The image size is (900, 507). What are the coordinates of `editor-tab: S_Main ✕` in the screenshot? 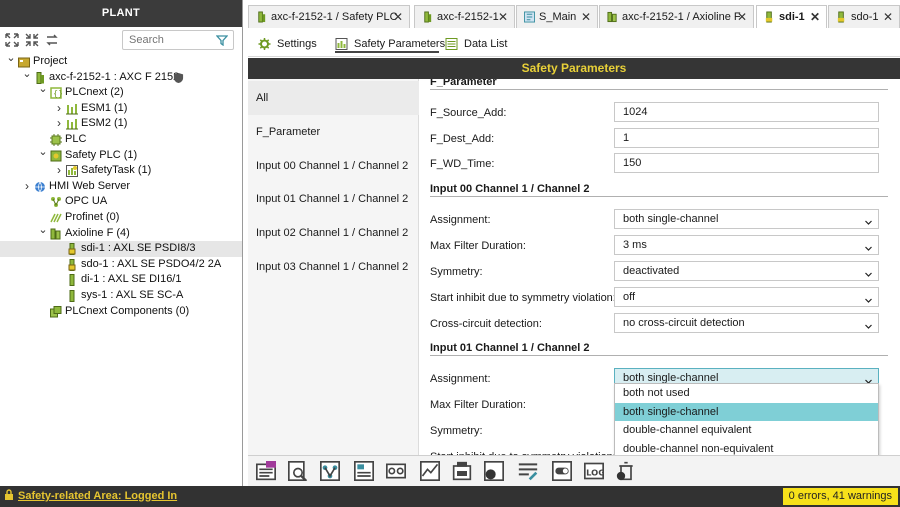 It's located at (557, 16).